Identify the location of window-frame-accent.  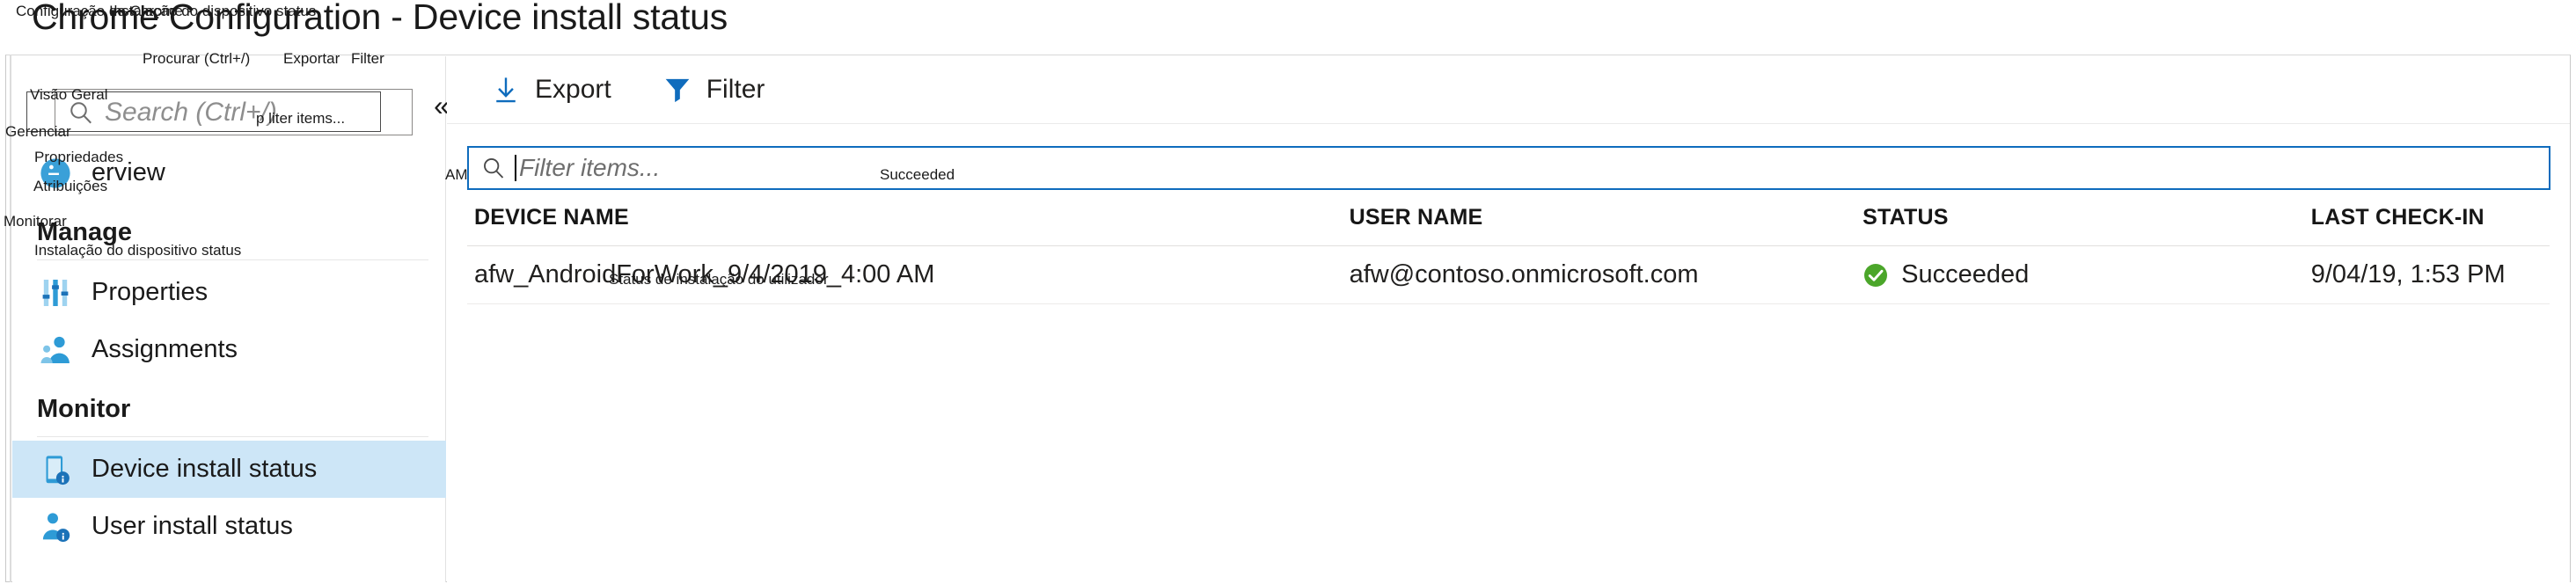
(10, 318).